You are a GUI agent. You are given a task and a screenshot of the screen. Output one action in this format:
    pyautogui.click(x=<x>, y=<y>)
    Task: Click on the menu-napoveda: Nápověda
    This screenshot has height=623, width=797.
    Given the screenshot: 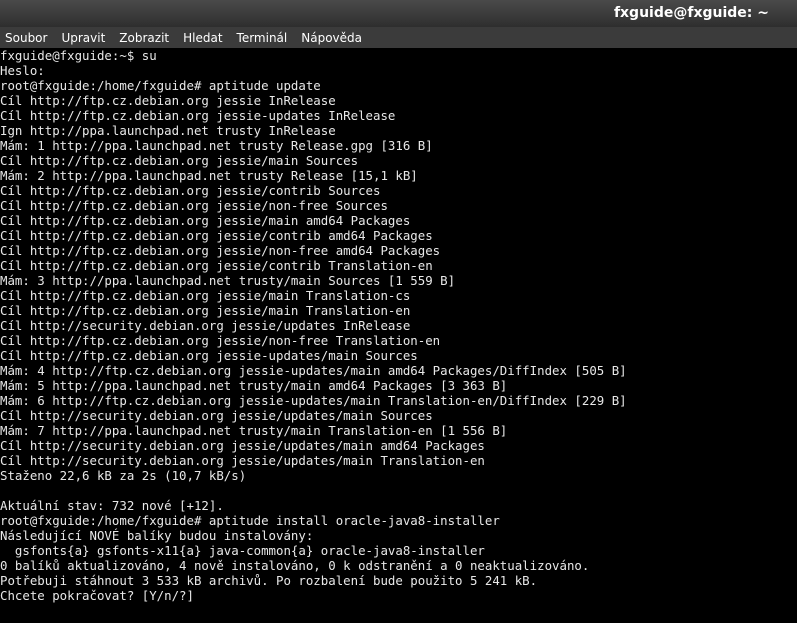 What is the action you would take?
    pyautogui.click(x=333, y=38)
    